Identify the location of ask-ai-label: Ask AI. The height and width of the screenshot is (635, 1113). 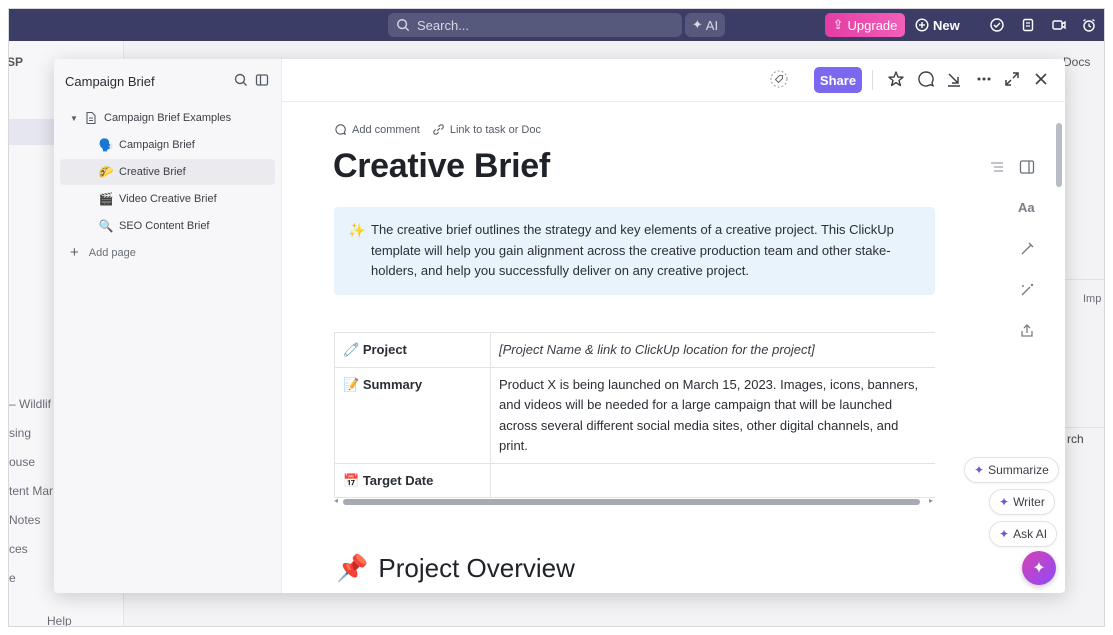
(1030, 534).